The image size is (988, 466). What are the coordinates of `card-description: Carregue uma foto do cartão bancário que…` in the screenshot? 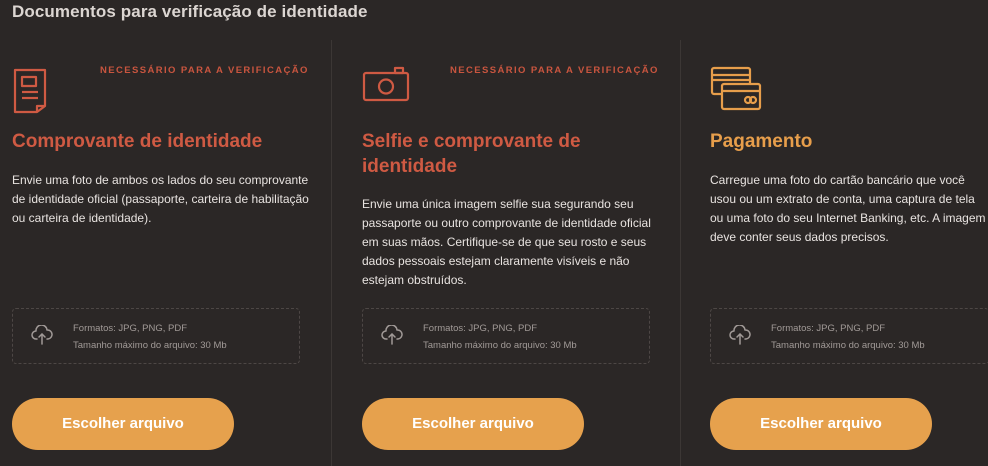 It's located at (848, 208).